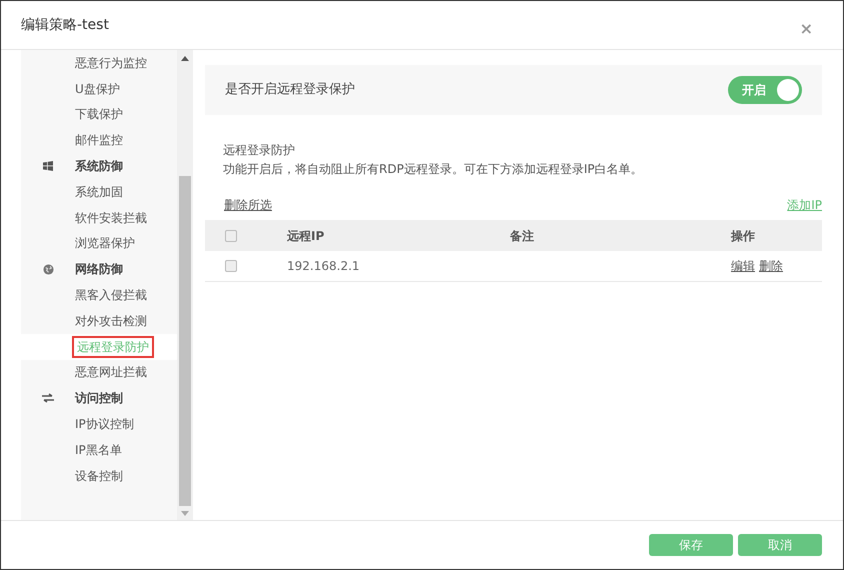  I want to click on table-cell-text: 192.168.2.1, so click(324, 266).